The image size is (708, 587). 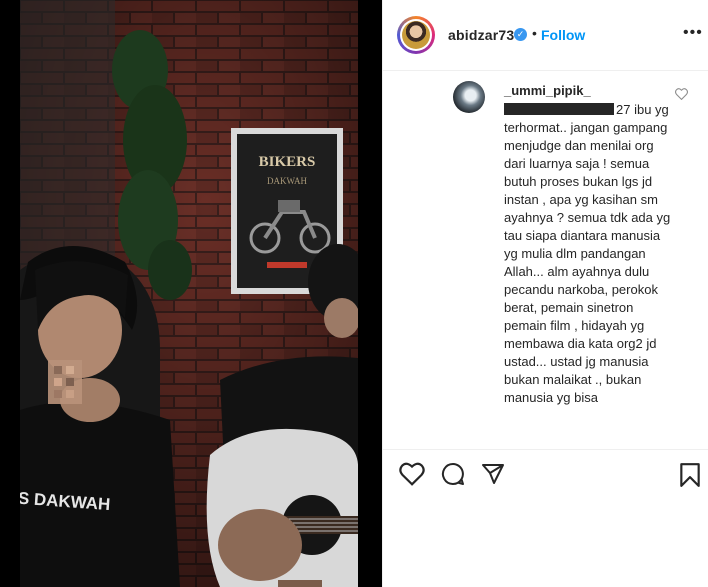 What do you see at coordinates (416, 35) in the screenshot?
I see `author-avatar` at bounding box center [416, 35].